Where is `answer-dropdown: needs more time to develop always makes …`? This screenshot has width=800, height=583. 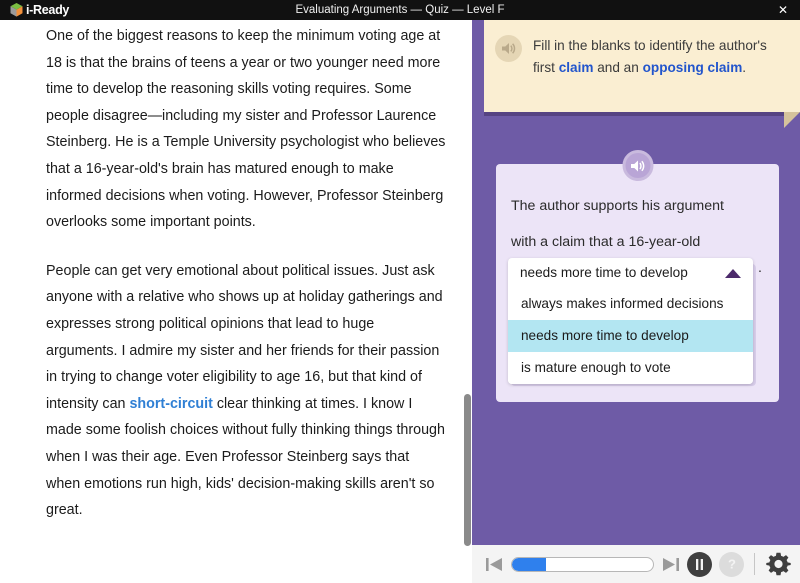 answer-dropdown: needs more time to develop always makes … is located at coordinates (630, 321).